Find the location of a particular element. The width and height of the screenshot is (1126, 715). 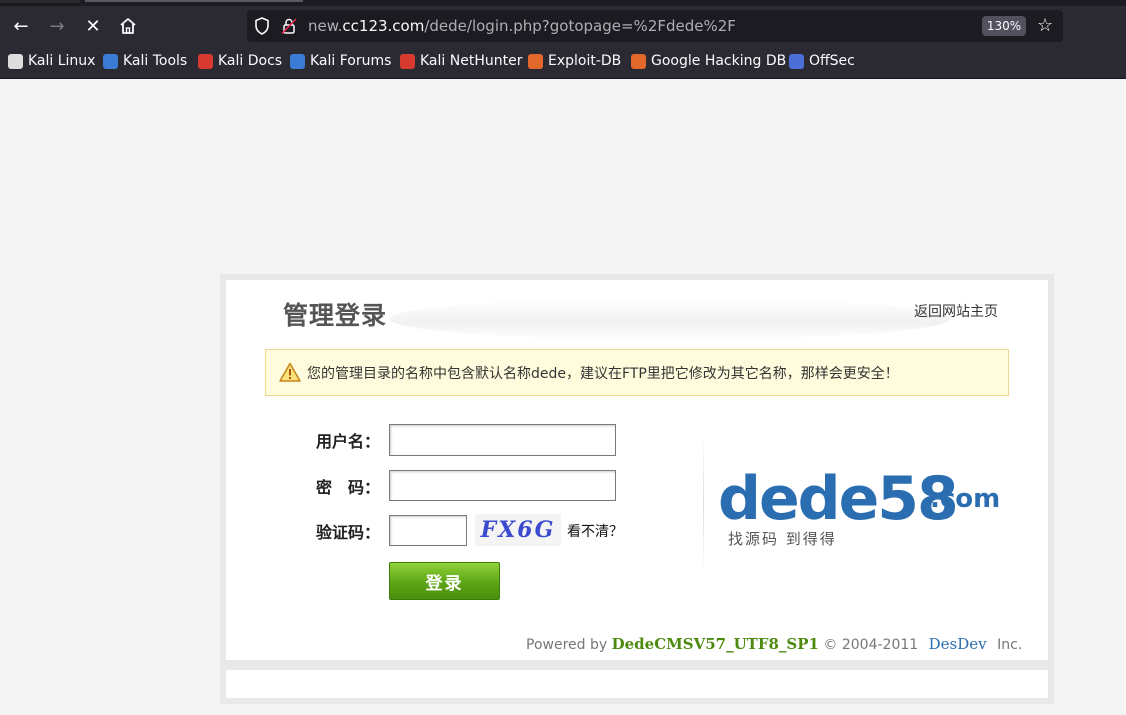

page-title: 管理登录 is located at coordinates (335, 315).